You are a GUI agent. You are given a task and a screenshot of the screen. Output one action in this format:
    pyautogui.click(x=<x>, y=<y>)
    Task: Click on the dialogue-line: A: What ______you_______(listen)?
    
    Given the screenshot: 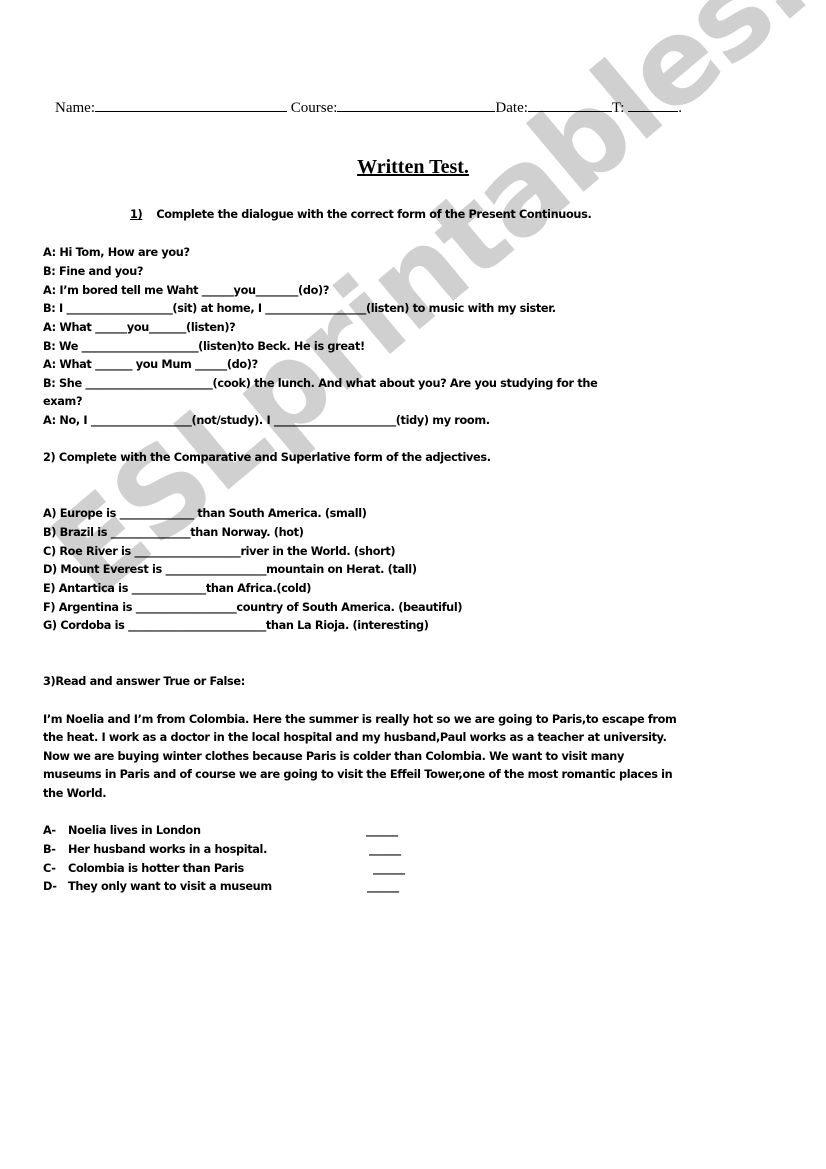 What is the action you would take?
    pyautogui.click(x=139, y=327)
    